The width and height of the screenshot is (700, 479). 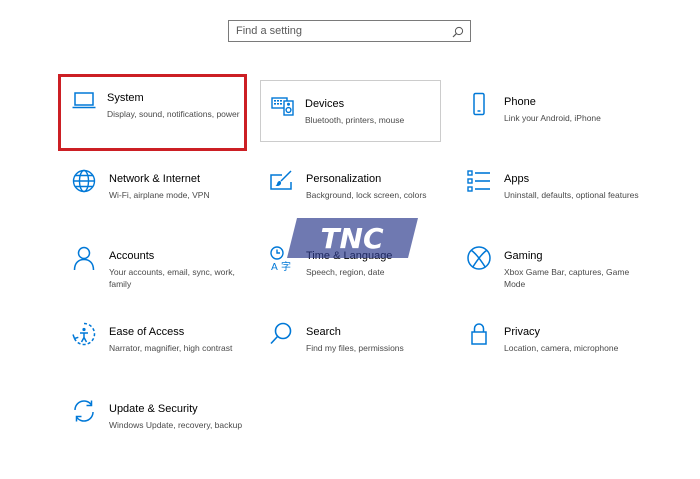 I want to click on tile-description: Link your Android, iPhone, so click(x=552, y=118).